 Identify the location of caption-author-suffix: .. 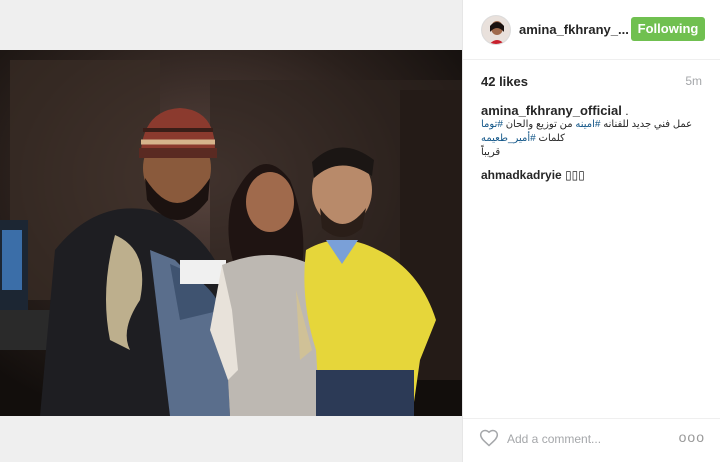
(625, 111).